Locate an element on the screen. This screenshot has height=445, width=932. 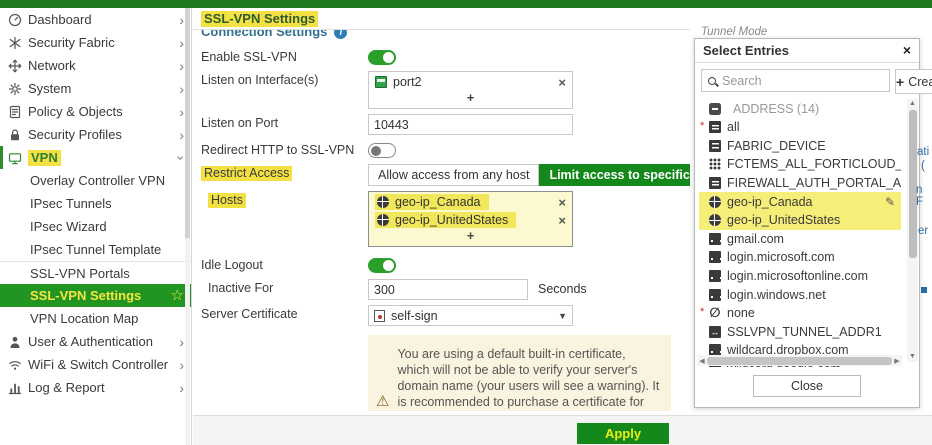
list-item-gmail: gmail.com is located at coordinates (800, 239).